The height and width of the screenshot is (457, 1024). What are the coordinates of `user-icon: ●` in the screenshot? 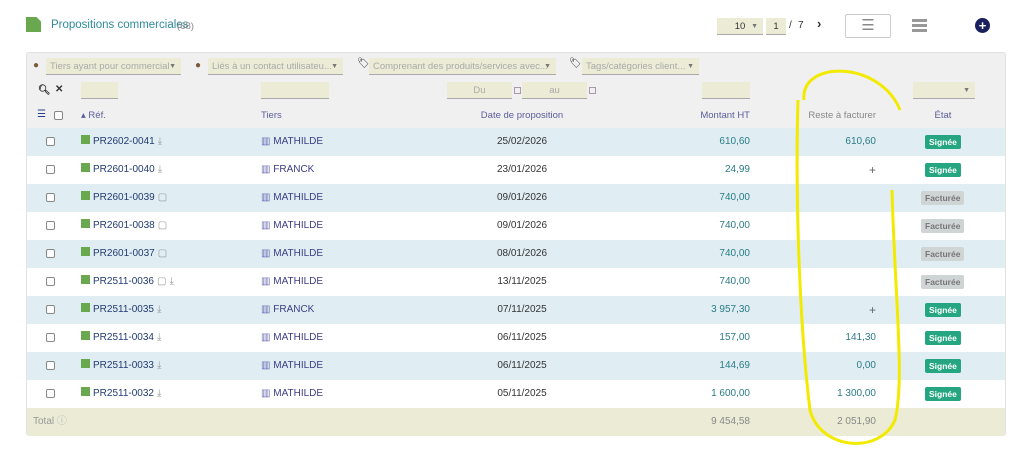 It's located at (198, 65).